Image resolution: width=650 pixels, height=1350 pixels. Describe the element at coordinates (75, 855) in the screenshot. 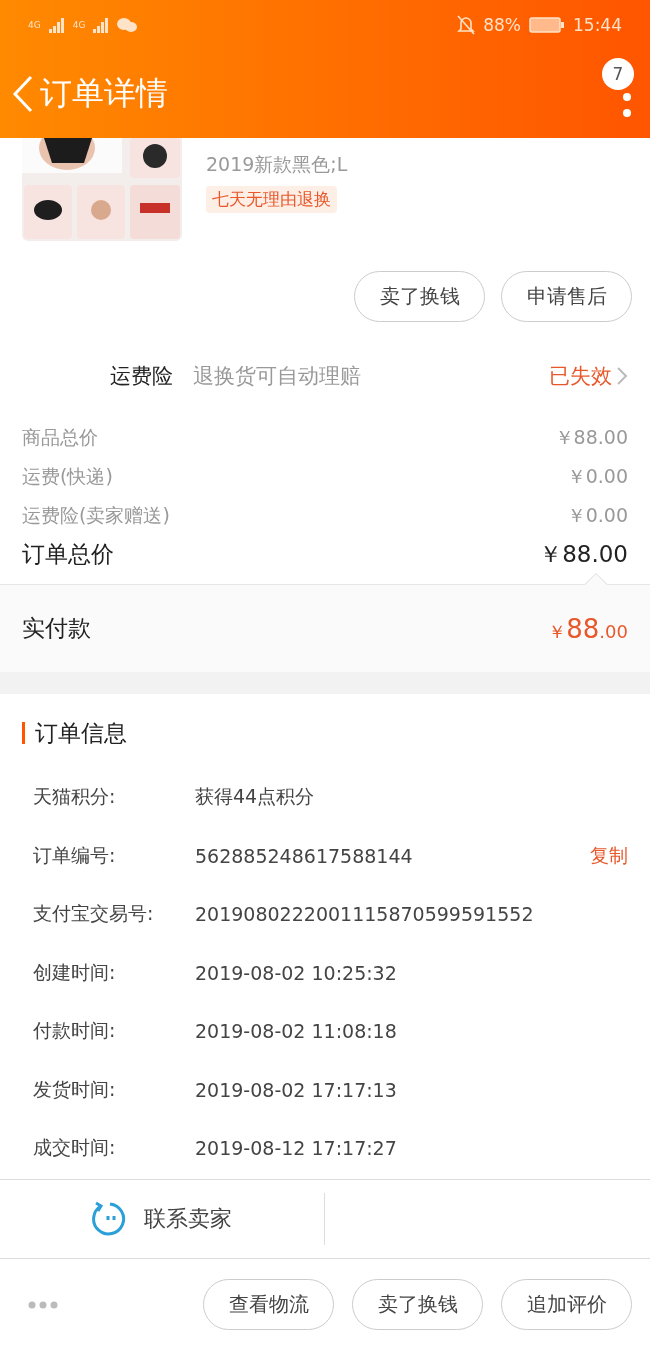

I see `info-label: 订单编号:` at that location.